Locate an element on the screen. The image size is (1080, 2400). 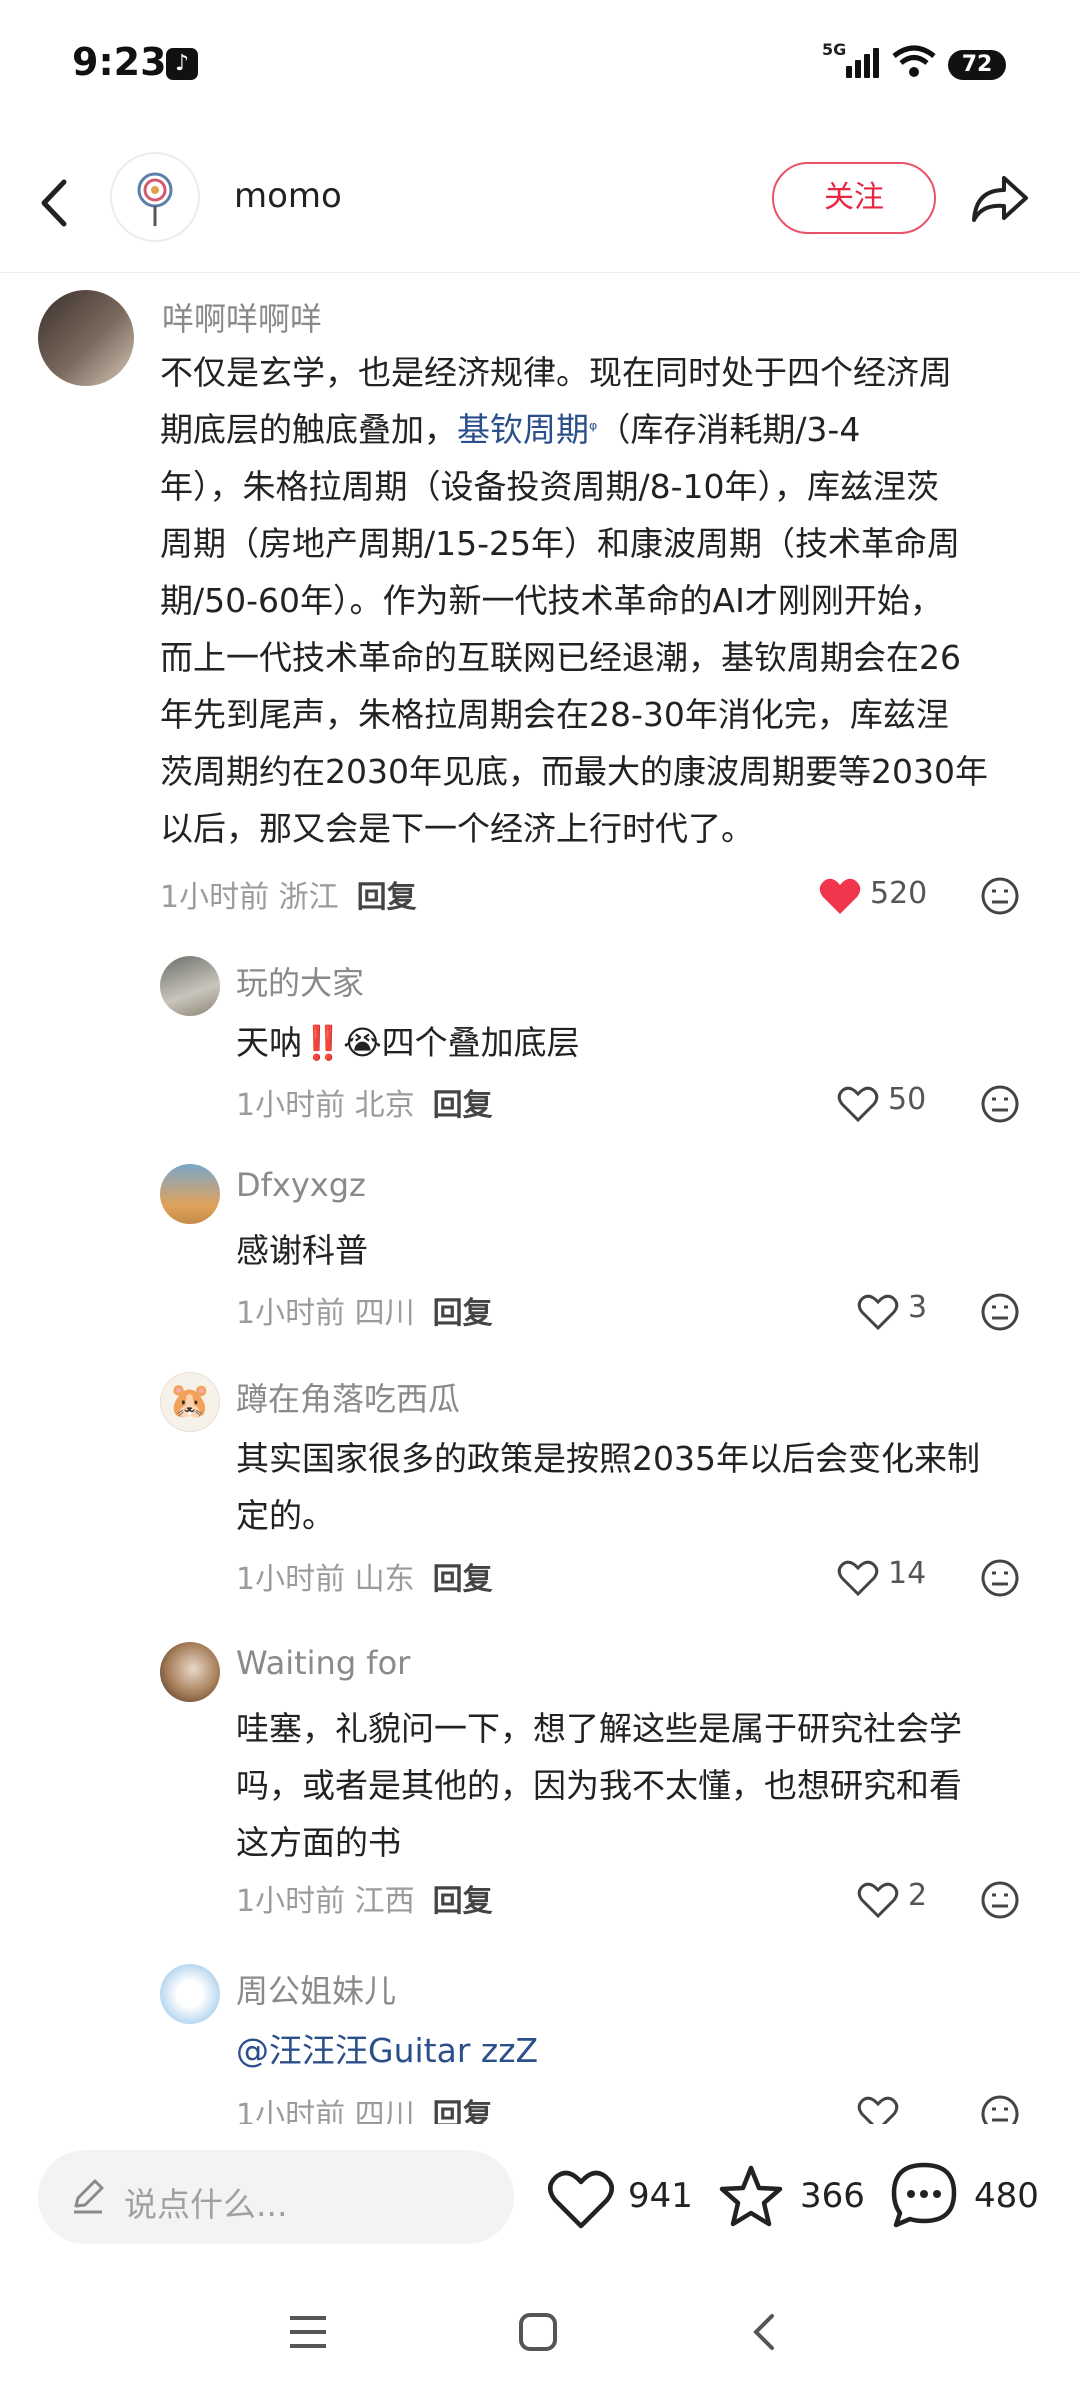
comment-text: 感谢科普 is located at coordinates (302, 1250).